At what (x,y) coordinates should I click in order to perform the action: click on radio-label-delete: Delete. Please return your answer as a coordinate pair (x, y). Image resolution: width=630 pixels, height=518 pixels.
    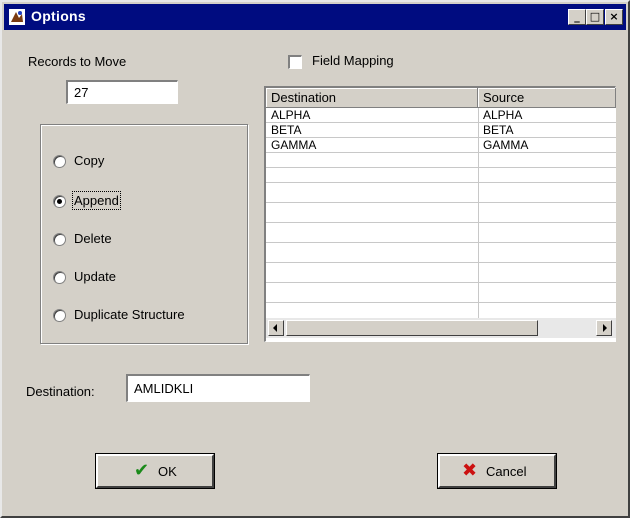
    Looking at the image, I should click on (93, 238).